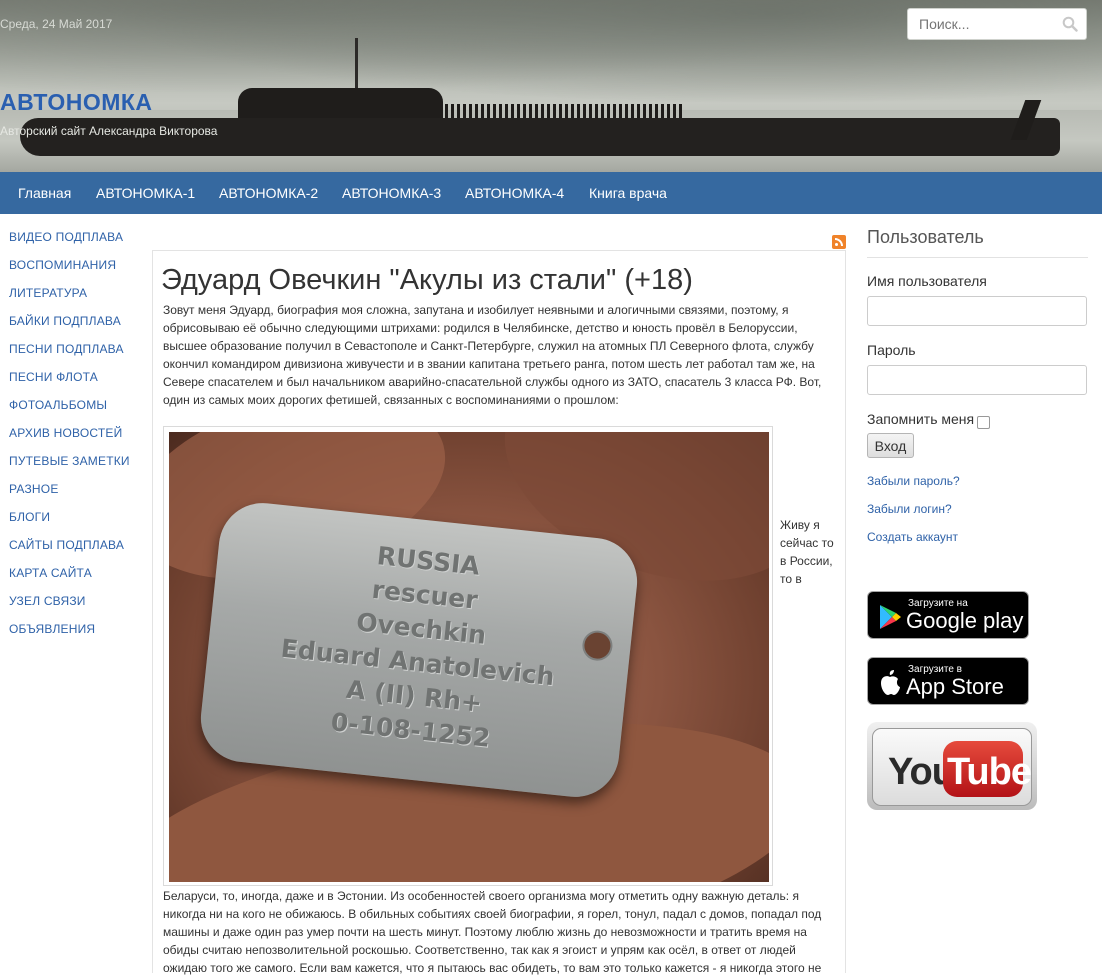  What do you see at coordinates (109, 131) in the screenshot?
I see `site-description: Авторский сайт Александра Викторова` at bounding box center [109, 131].